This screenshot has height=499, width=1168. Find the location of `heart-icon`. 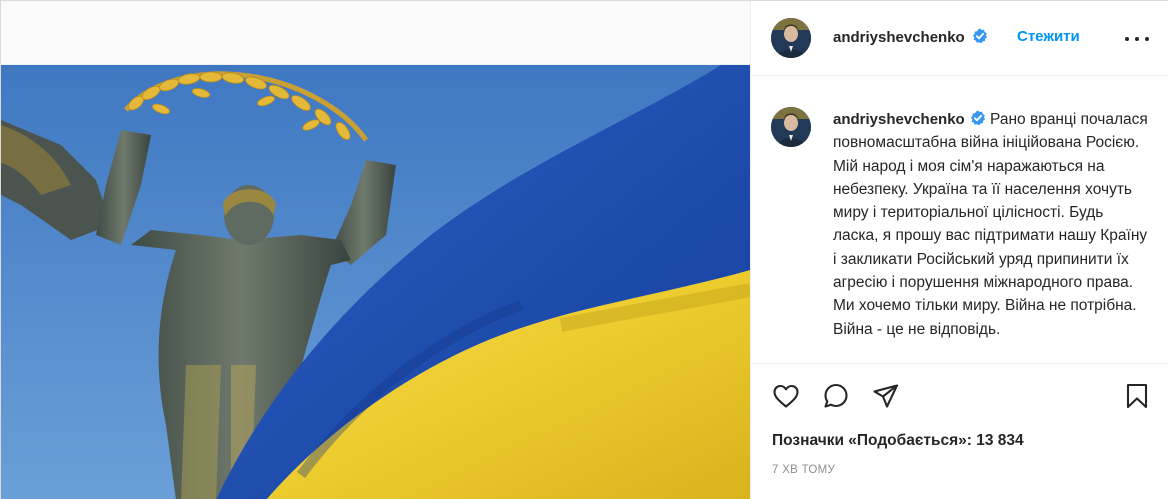

heart-icon is located at coordinates (786, 396).